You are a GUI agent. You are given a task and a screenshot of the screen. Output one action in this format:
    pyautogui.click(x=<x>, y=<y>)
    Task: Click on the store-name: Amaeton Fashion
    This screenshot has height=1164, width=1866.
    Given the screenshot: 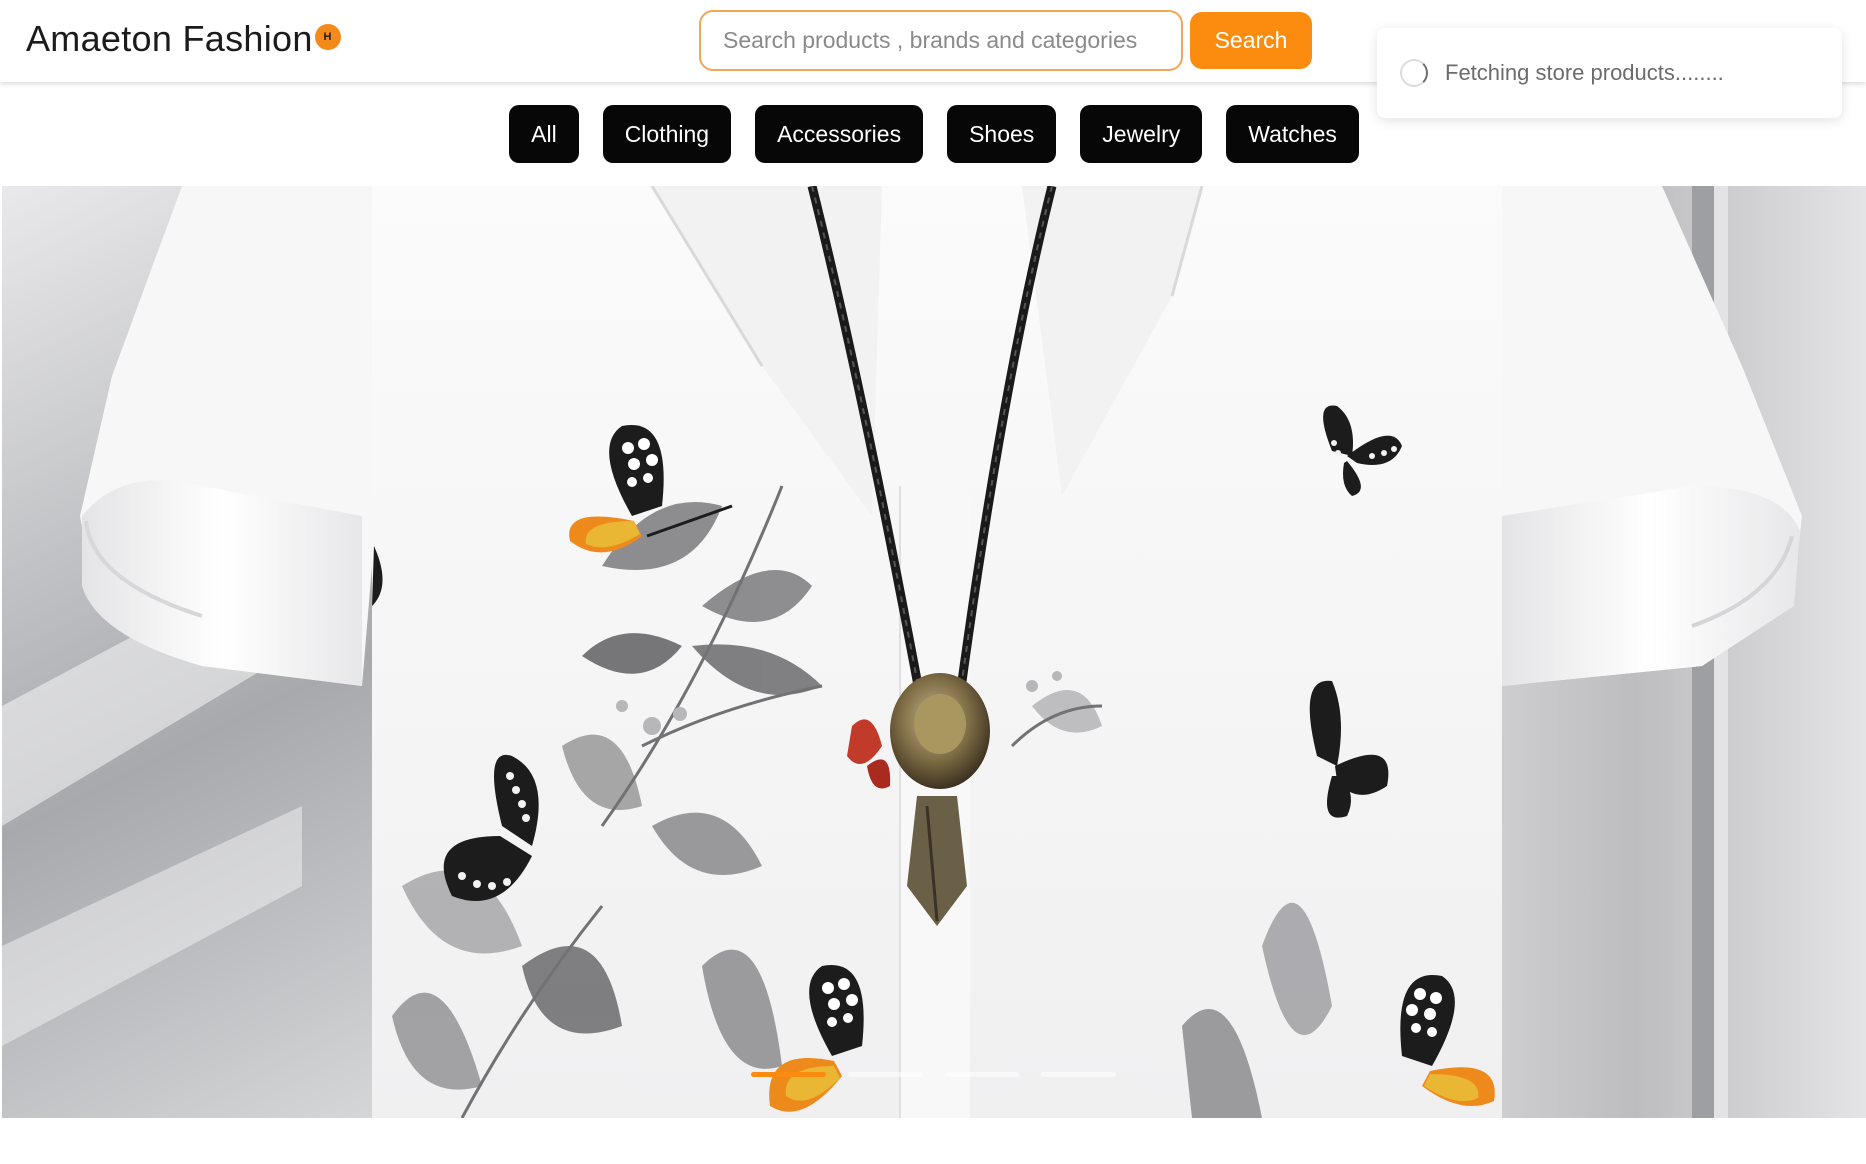 What is the action you would take?
    pyautogui.click(x=169, y=38)
    